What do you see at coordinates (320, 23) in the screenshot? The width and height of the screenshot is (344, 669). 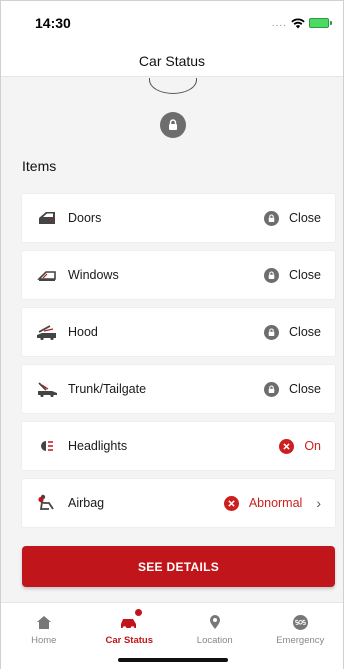 I see `battery-icon` at bounding box center [320, 23].